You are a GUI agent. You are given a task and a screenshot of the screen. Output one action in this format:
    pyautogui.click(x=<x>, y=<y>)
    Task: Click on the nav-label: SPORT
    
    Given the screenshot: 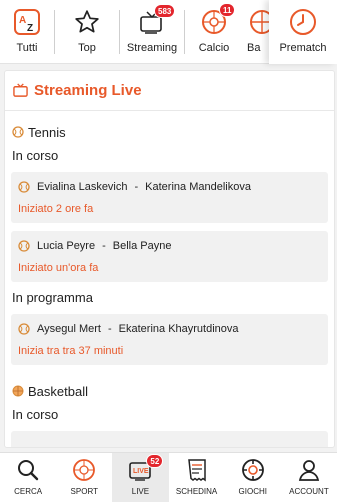 What is the action you would take?
    pyautogui.click(x=84, y=491)
    